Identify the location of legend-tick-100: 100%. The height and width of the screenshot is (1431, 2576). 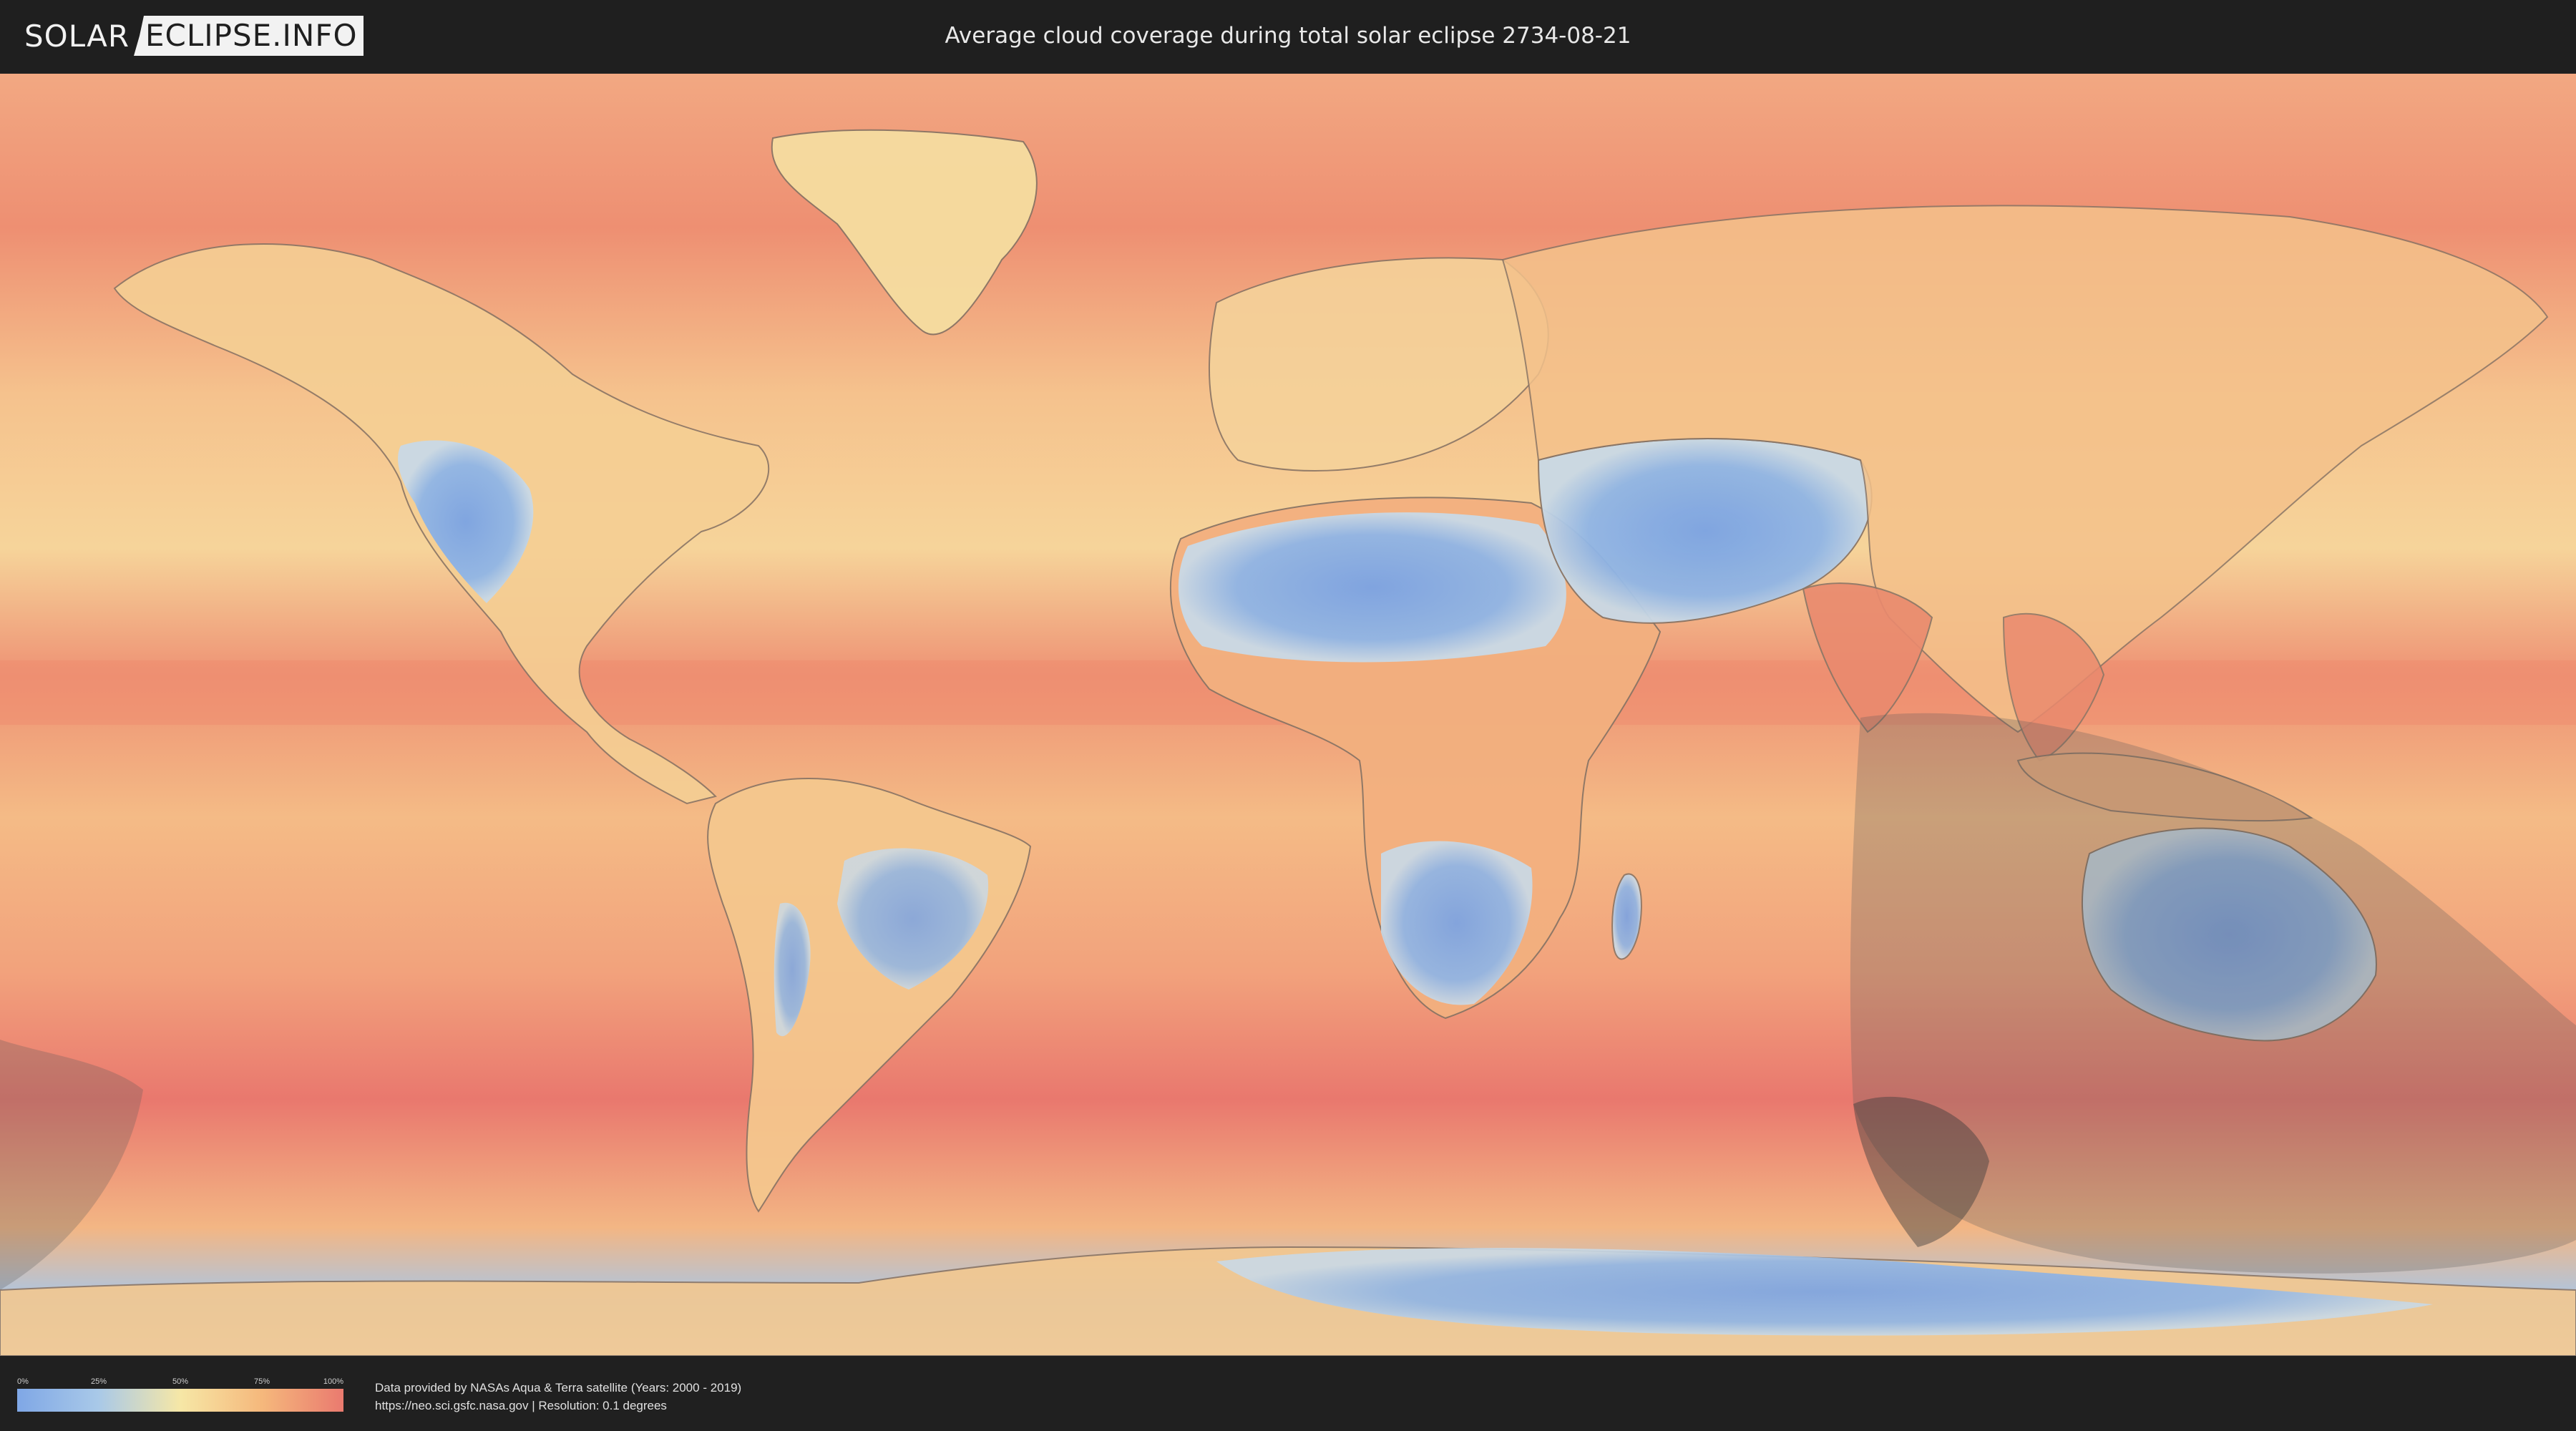
(333, 1382).